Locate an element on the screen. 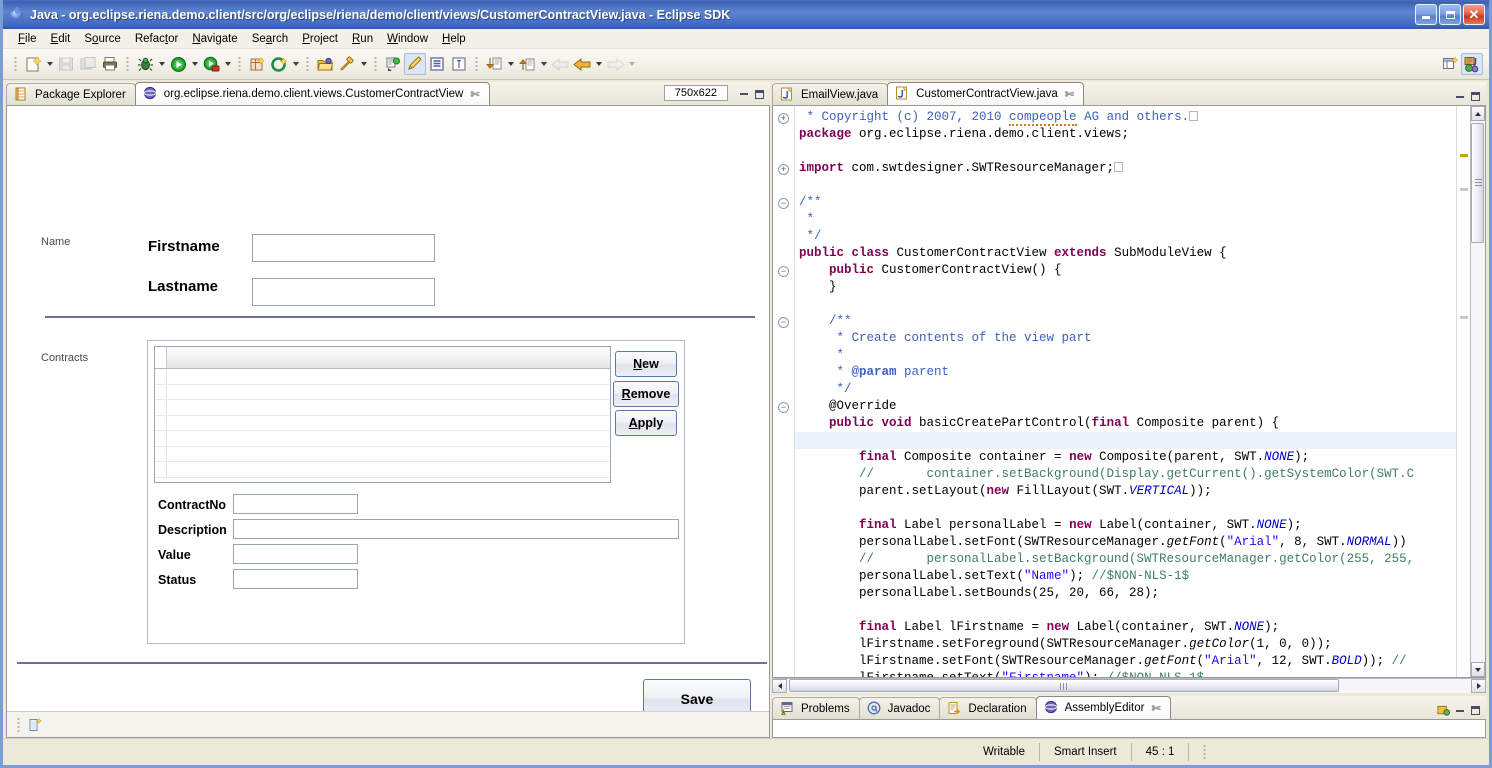 This screenshot has width=1492, height=768. lastname-input is located at coordinates (343, 292).